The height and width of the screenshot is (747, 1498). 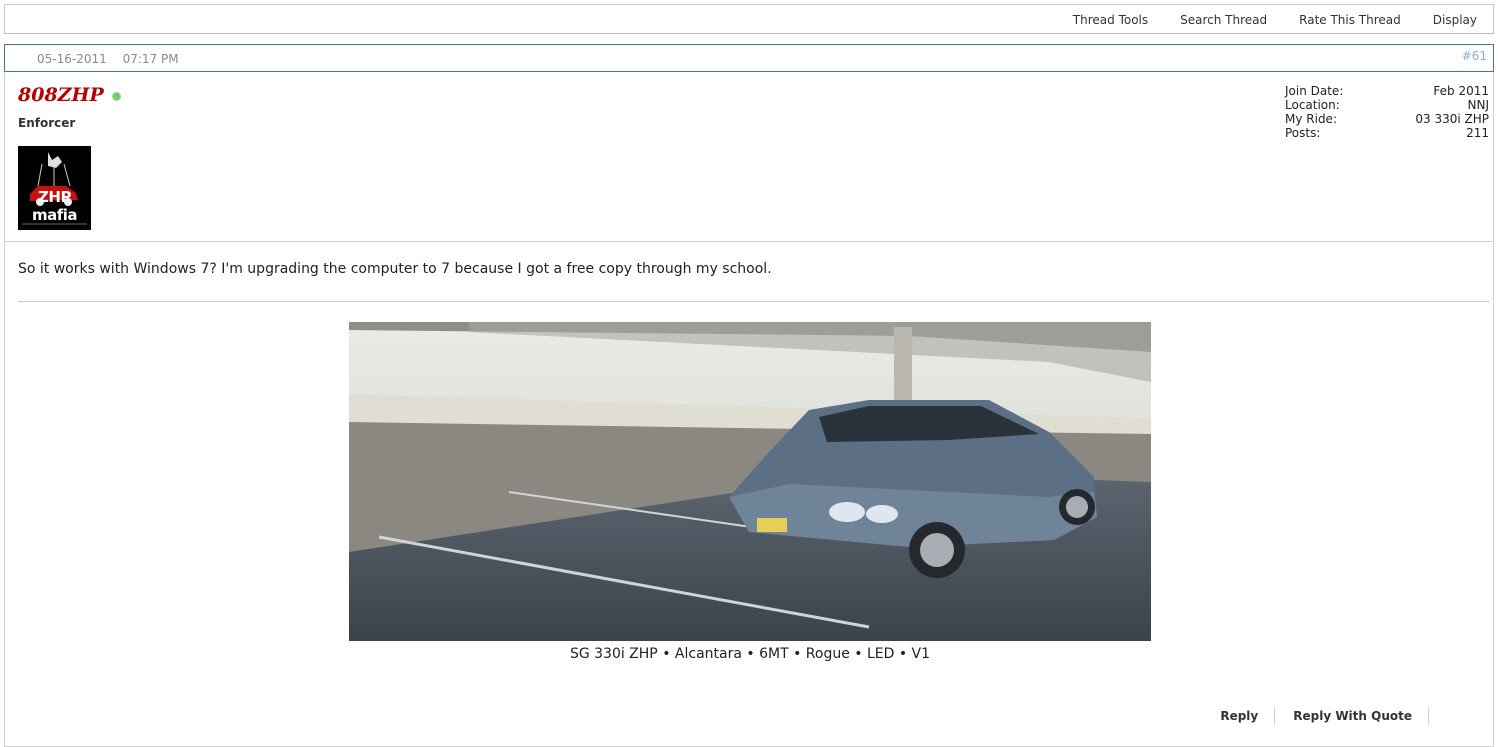 What do you see at coordinates (1350, 20) in the screenshot?
I see `rate-thread-link: Rate This Thread` at bounding box center [1350, 20].